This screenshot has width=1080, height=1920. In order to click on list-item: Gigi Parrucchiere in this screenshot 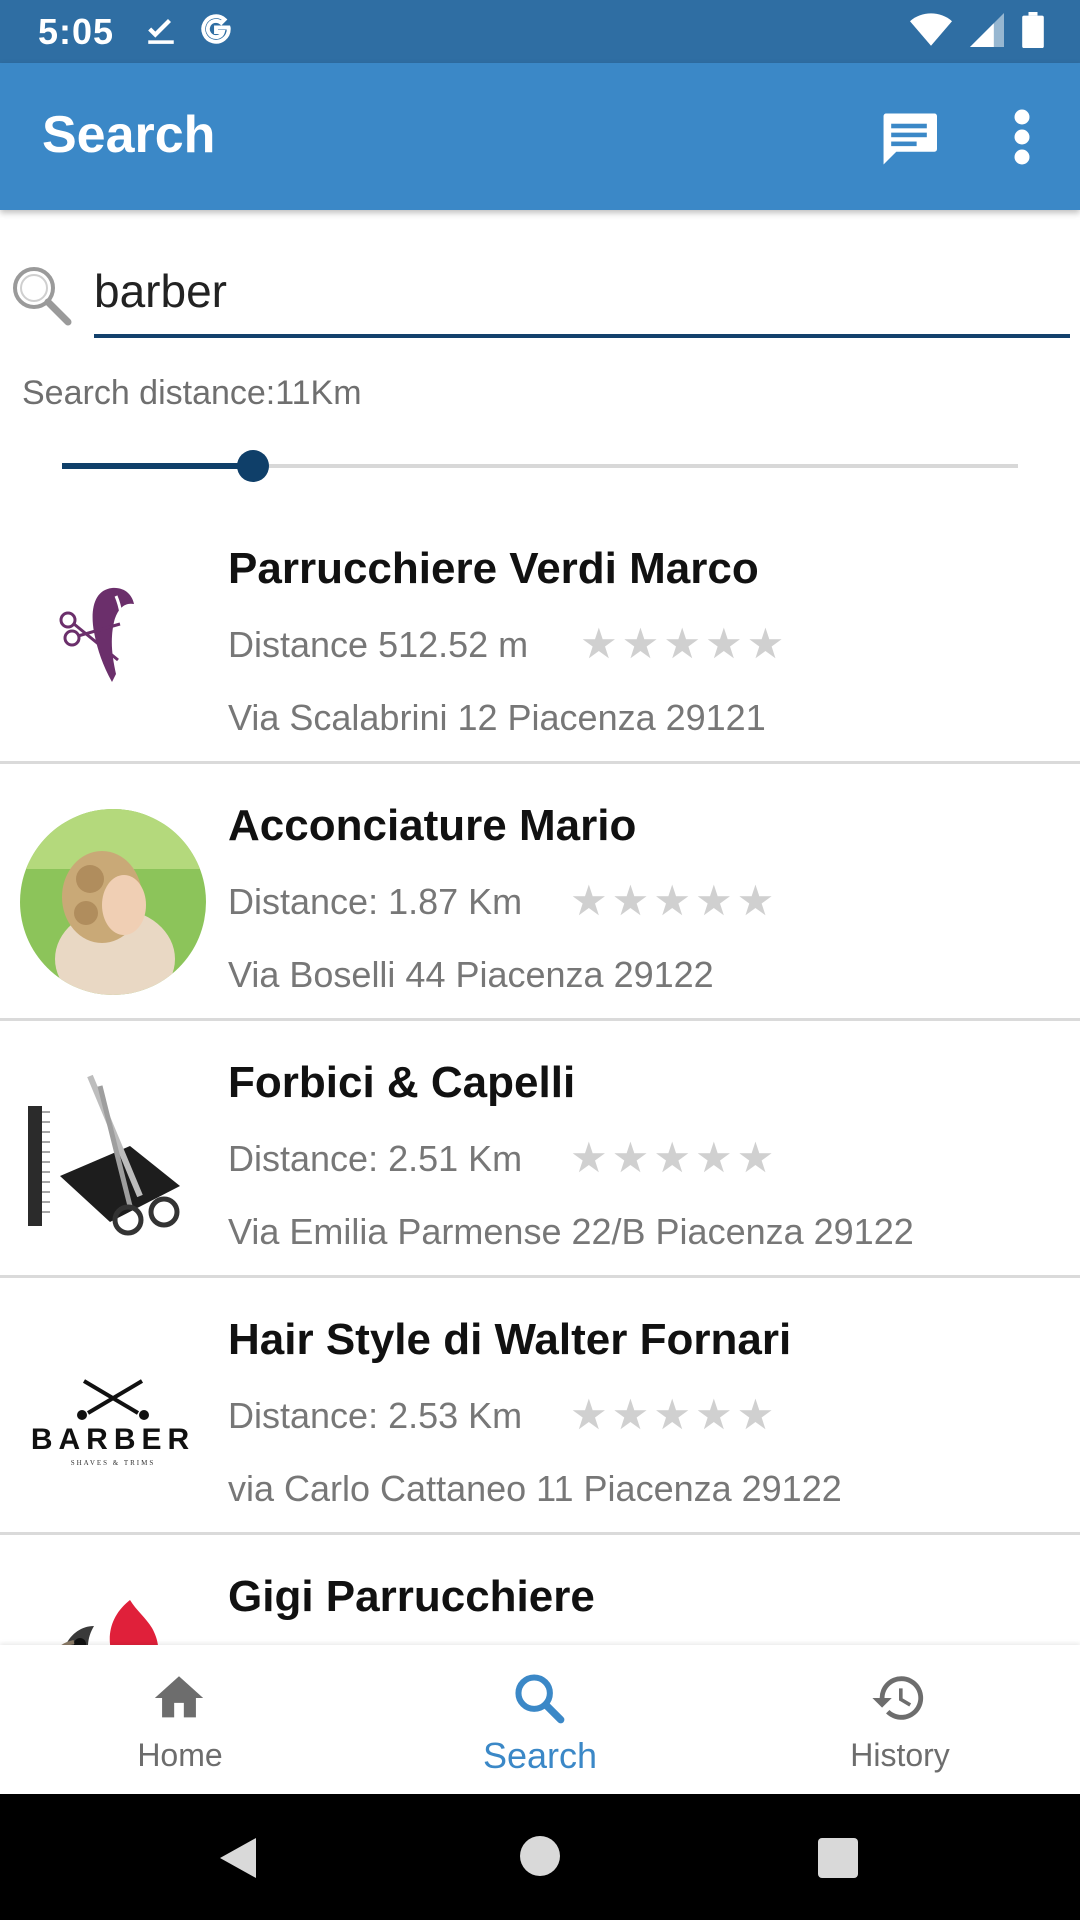, I will do `click(540, 1591)`.